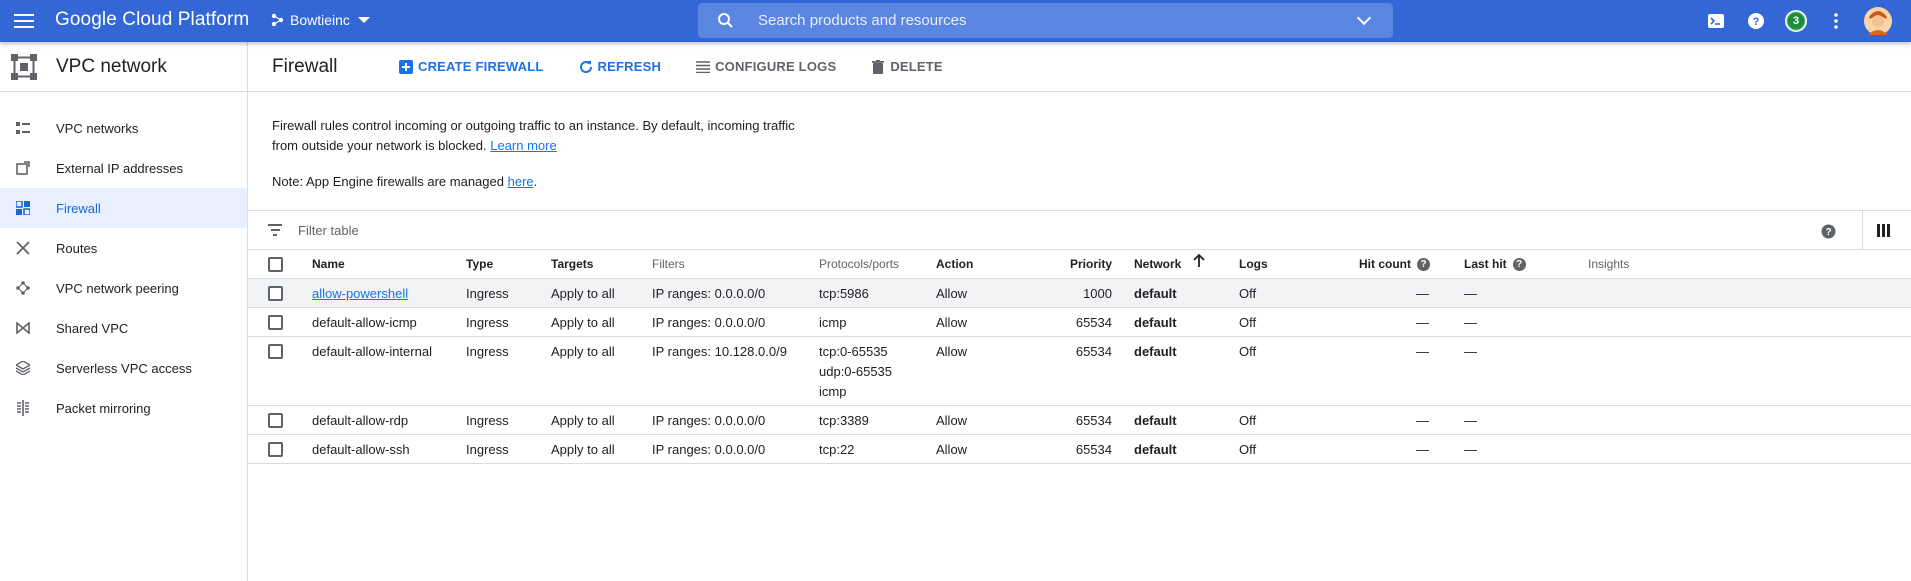 Image resolution: width=1911 pixels, height=581 pixels. Describe the element at coordinates (1828, 234) in the screenshot. I see `table-help-icon: ?` at that location.